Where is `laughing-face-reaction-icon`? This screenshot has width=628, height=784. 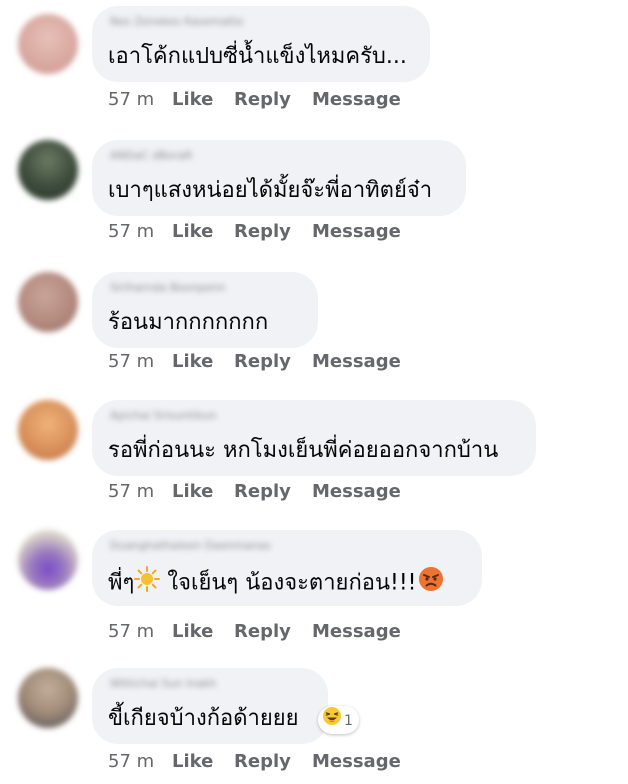 laughing-face-reaction-icon is located at coordinates (332, 721).